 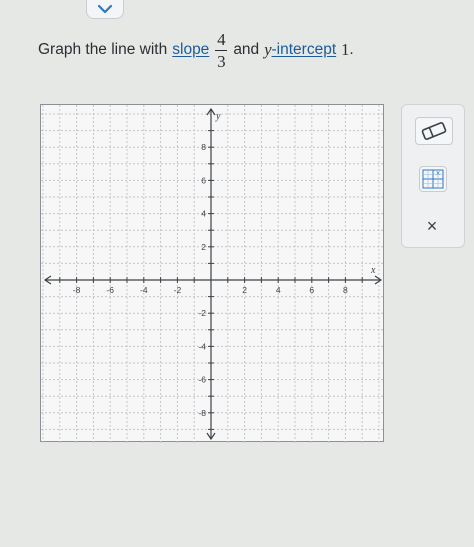 What do you see at coordinates (203, 180) in the screenshot?
I see `y-tick-label: 6` at bounding box center [203, 180].